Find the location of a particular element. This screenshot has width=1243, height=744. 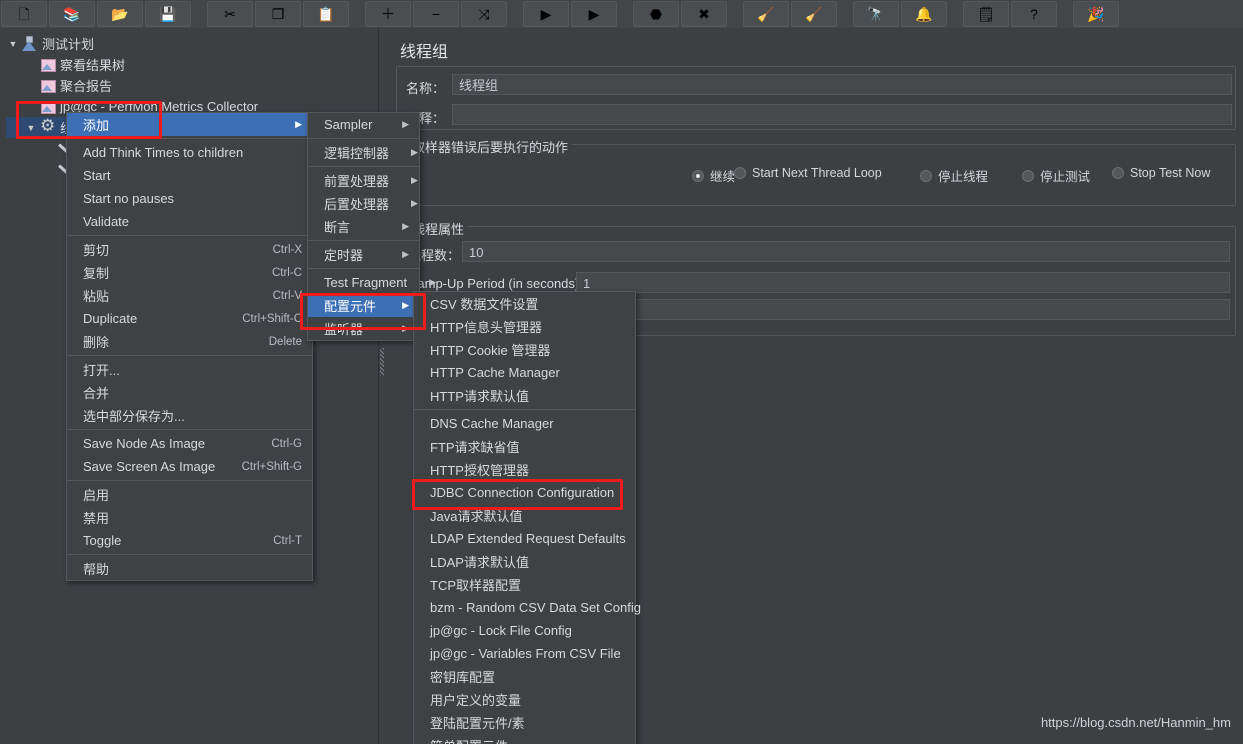

menu-item: jp@gc - Variables From CSV File is located at coordinates (524, 653).